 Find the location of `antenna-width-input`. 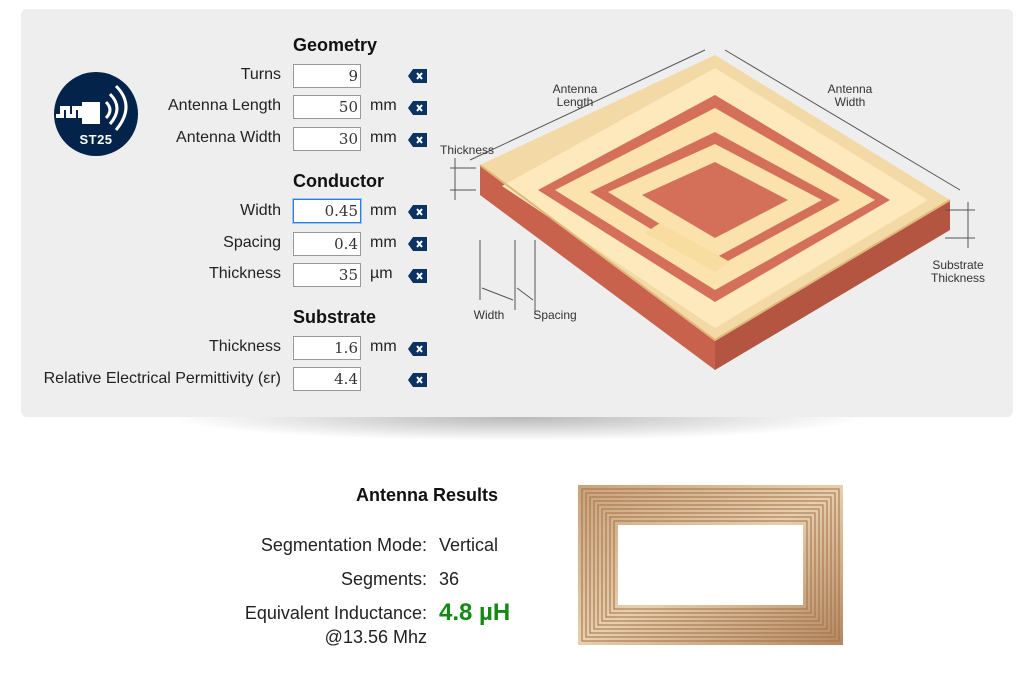

antenna-width-input is located at coordinates (327, 139).